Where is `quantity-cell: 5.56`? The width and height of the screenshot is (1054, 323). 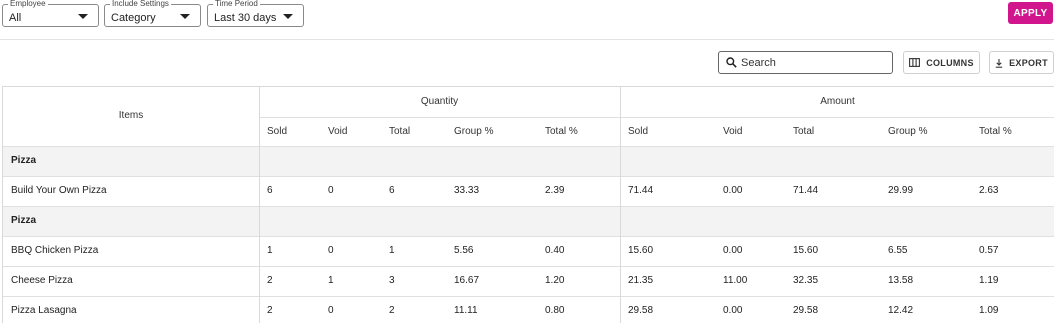
quantity-cell: 5.56 is located at coordinates (464, 250).